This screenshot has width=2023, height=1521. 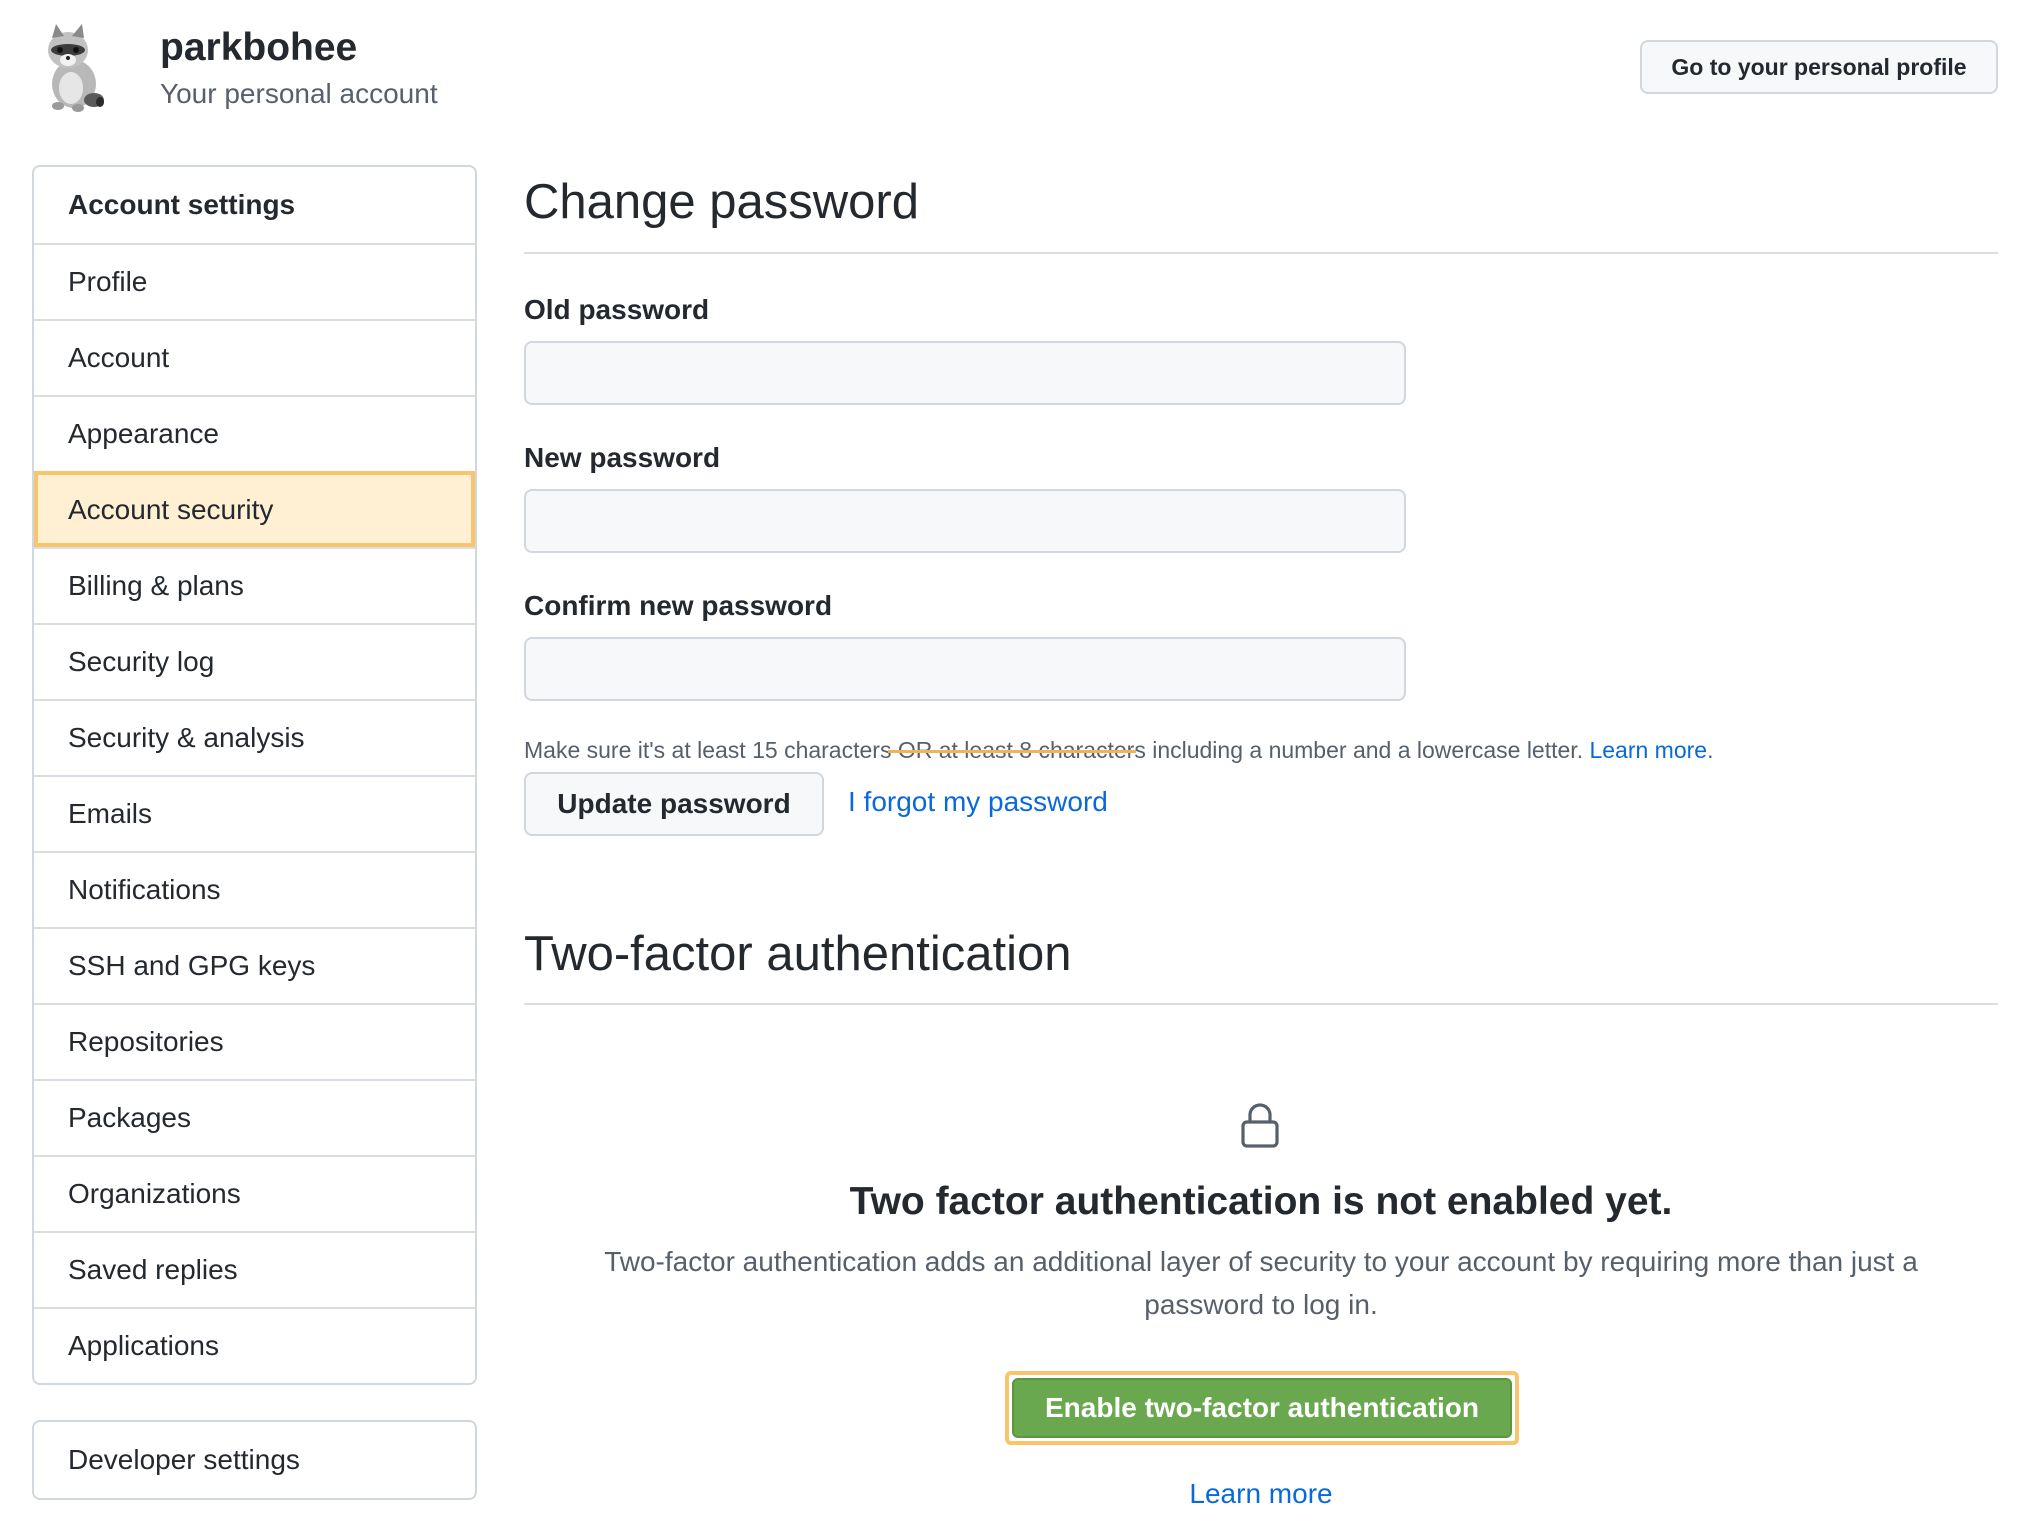 What do you see at coordinates (1012, 751) in the screenshot?
I see `highlight-underline` at bounding box center [1012, 751].